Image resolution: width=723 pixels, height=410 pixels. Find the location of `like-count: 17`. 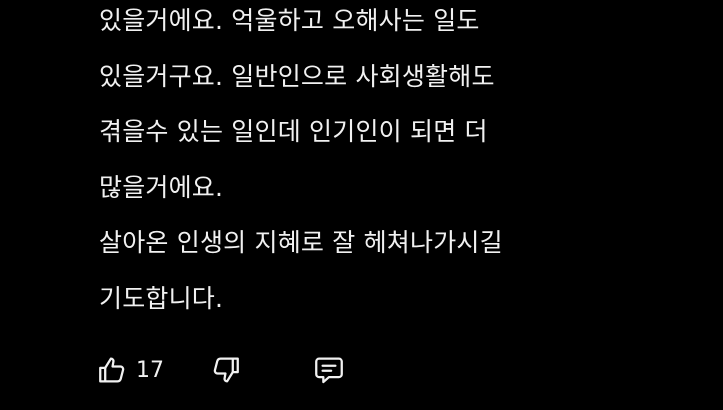

like-count: 17 is located at coordinates (150, 370).